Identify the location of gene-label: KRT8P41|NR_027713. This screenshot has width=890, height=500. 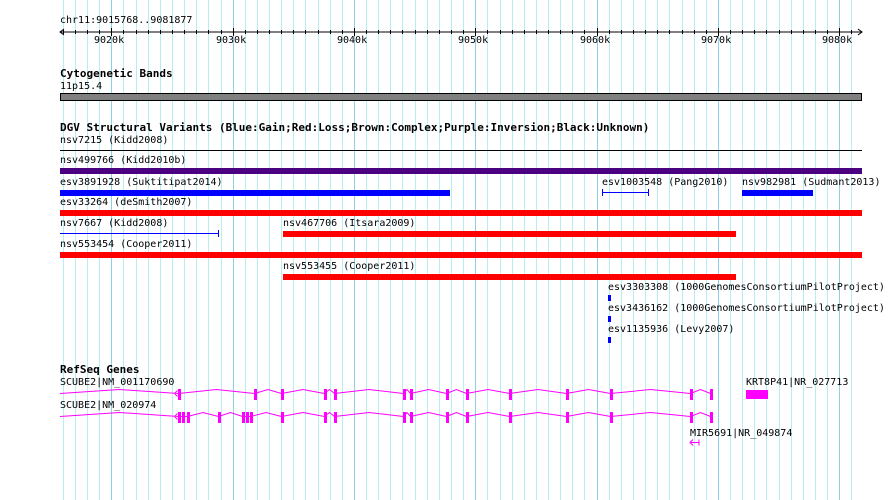
(797, 382).